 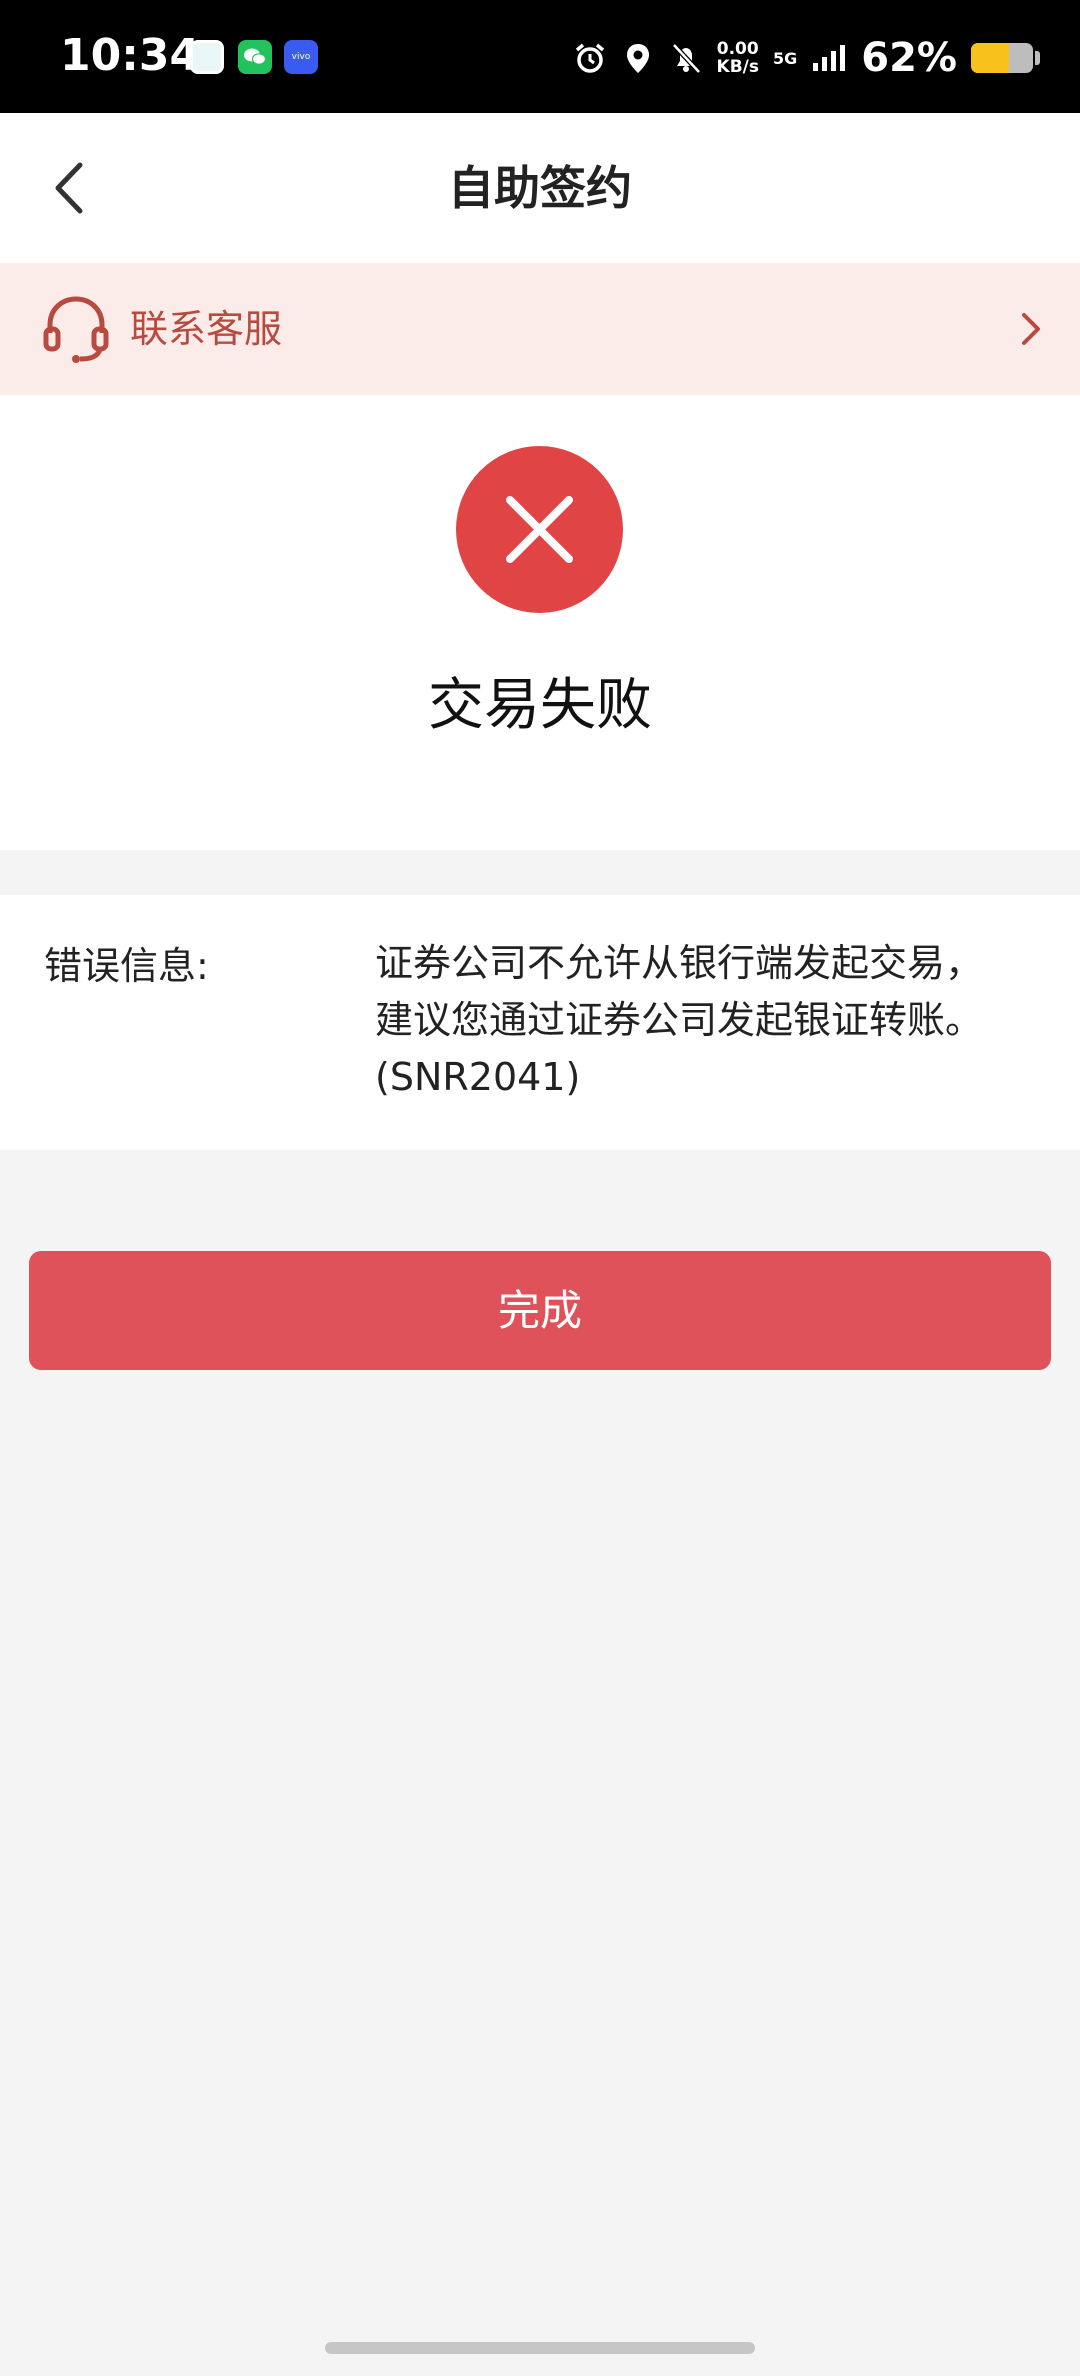 What do you see at coordinates (255, 57) in the screenshot?
I see `wechat-icon` at bounding box center [255, 57].